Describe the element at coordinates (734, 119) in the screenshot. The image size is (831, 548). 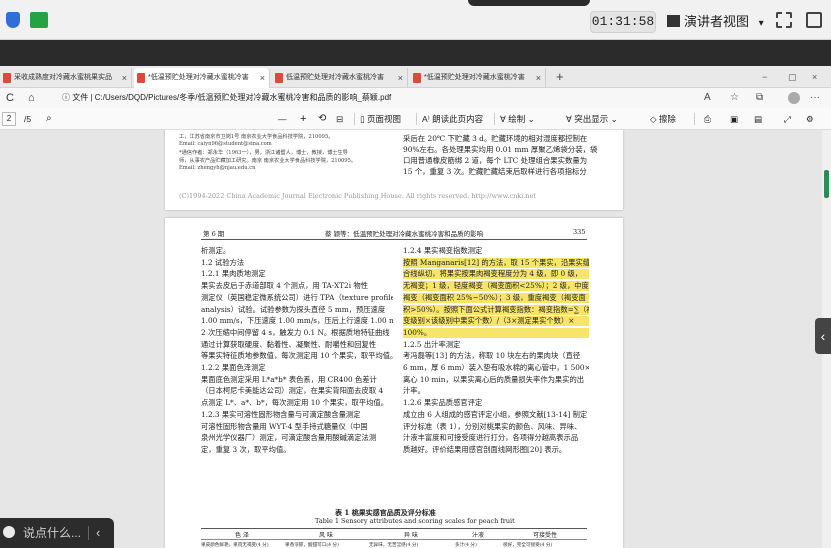
I see `save-icon: ▣` at that location.